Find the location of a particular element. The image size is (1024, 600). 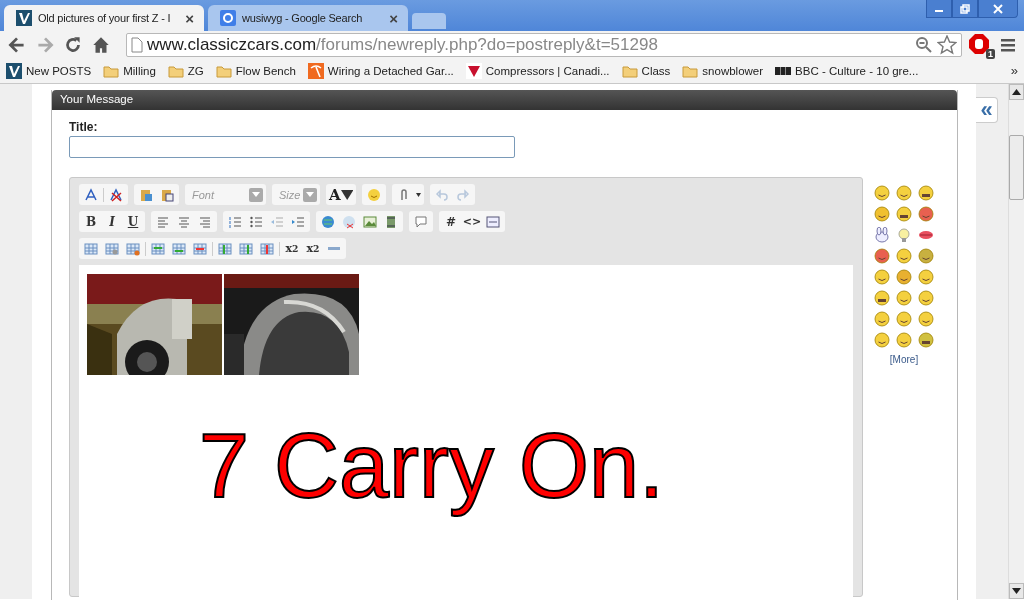

star-icon is located at coordinates (947, 44).